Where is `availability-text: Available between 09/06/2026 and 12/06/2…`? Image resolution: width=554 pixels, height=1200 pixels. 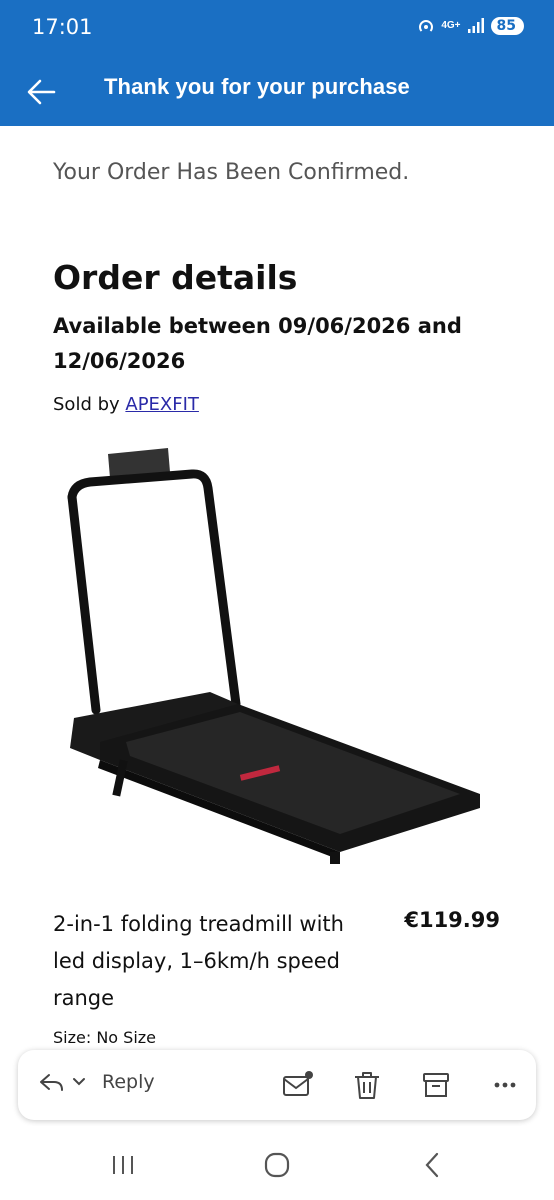 availability-text: Available between 09/06/2026 and 12/06/2… is located at coordinates (257, 343).